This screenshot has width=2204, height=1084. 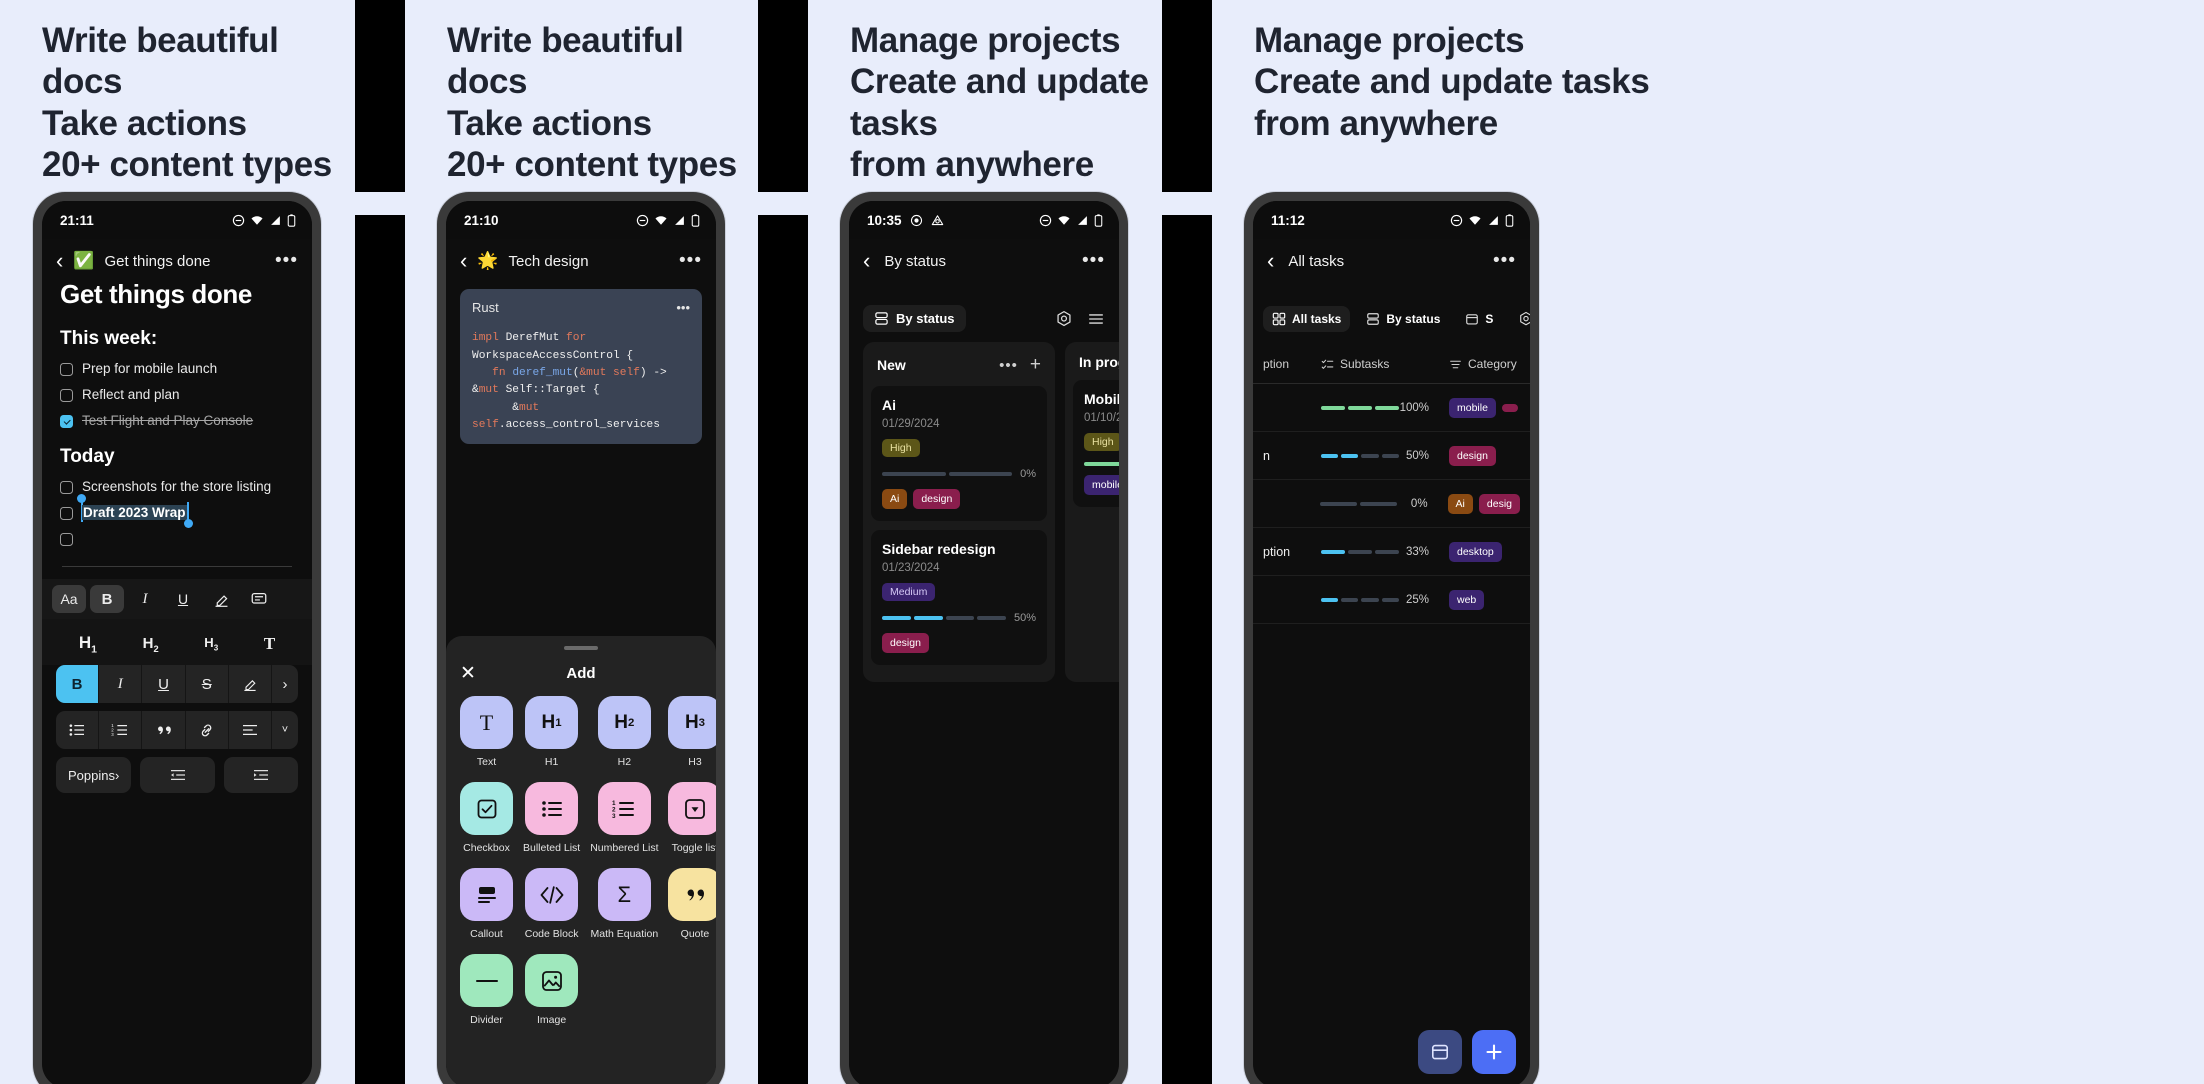 What do you see at coordinates (1282, 364) in the screenshot?
I see `column-header-description: ption` at bounding box center [1282, 364].